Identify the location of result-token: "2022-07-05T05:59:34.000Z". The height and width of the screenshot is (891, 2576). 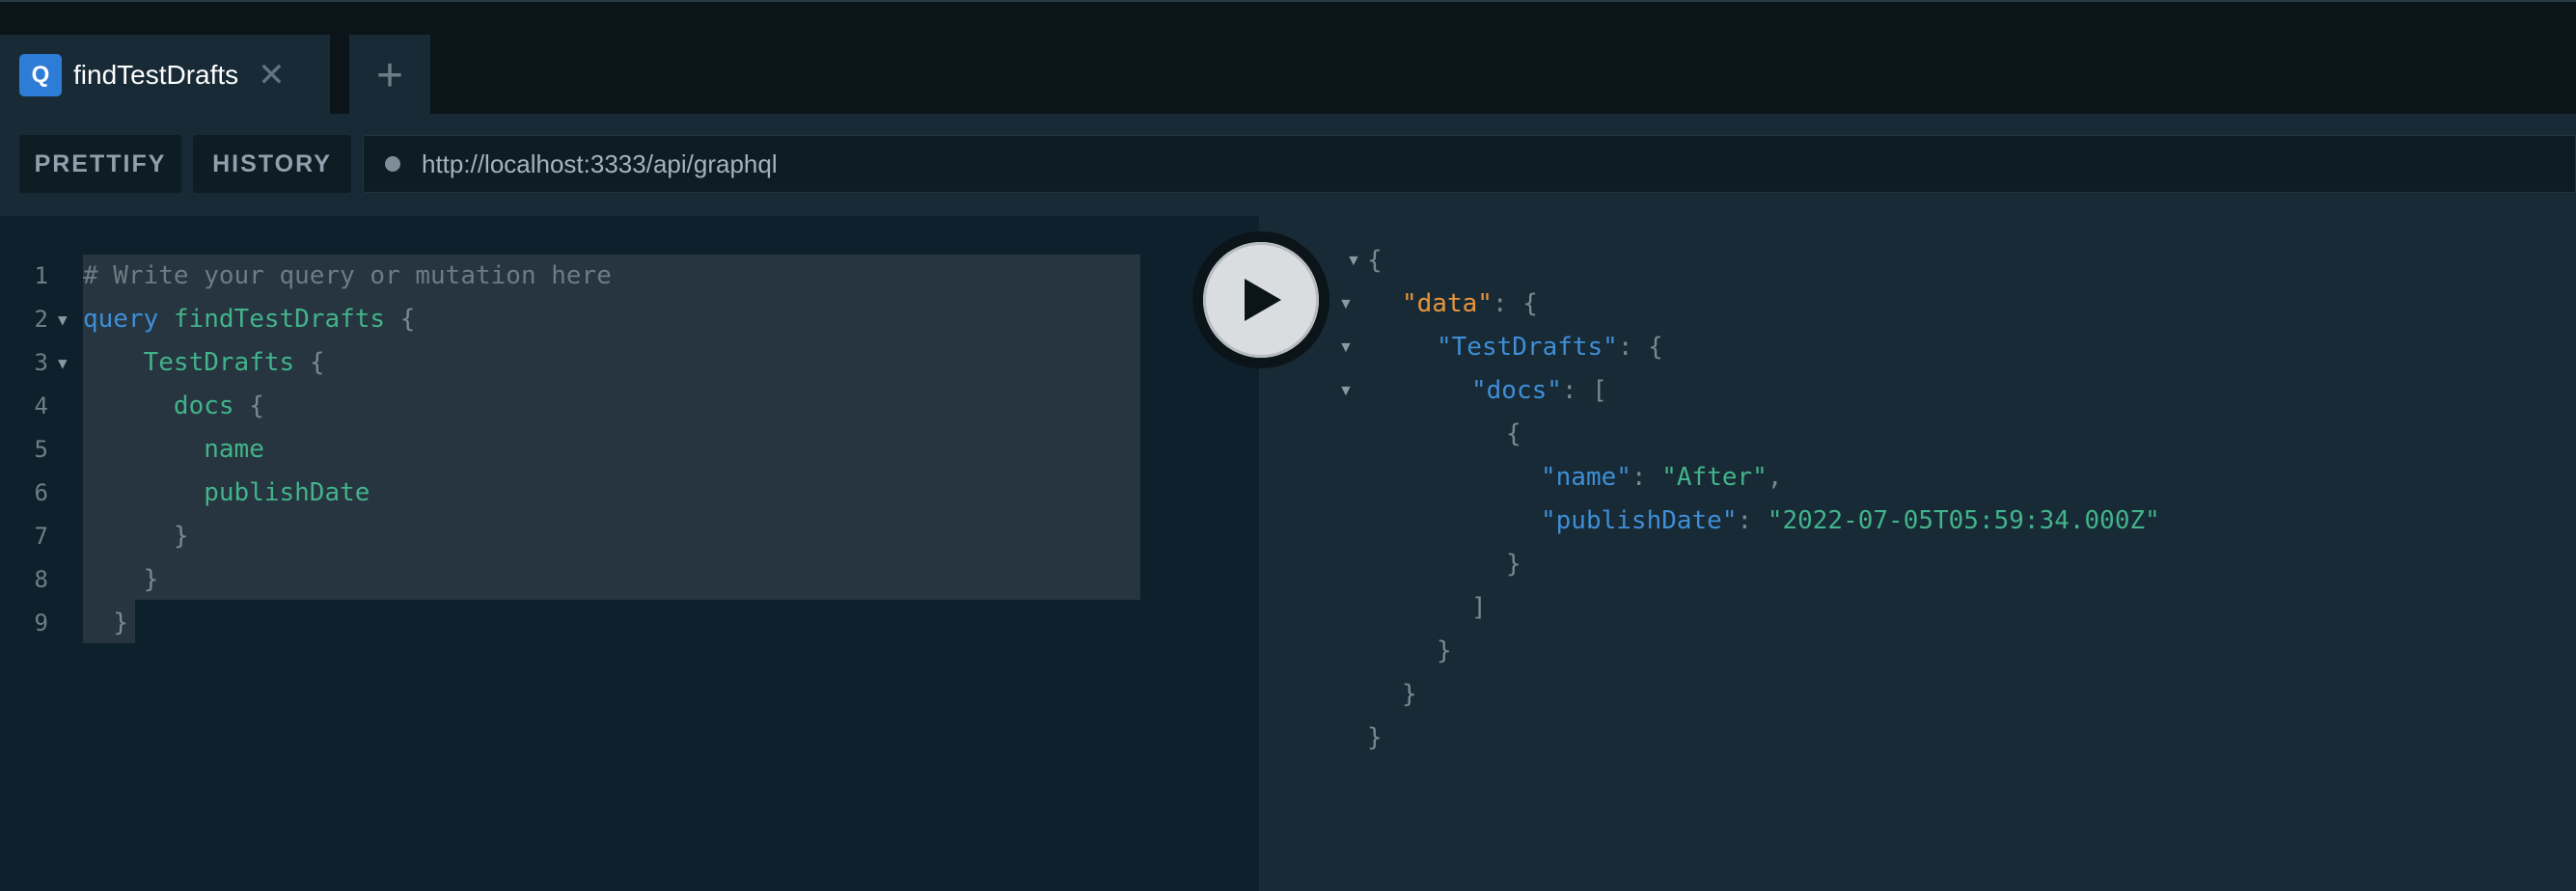
(1963, 520).